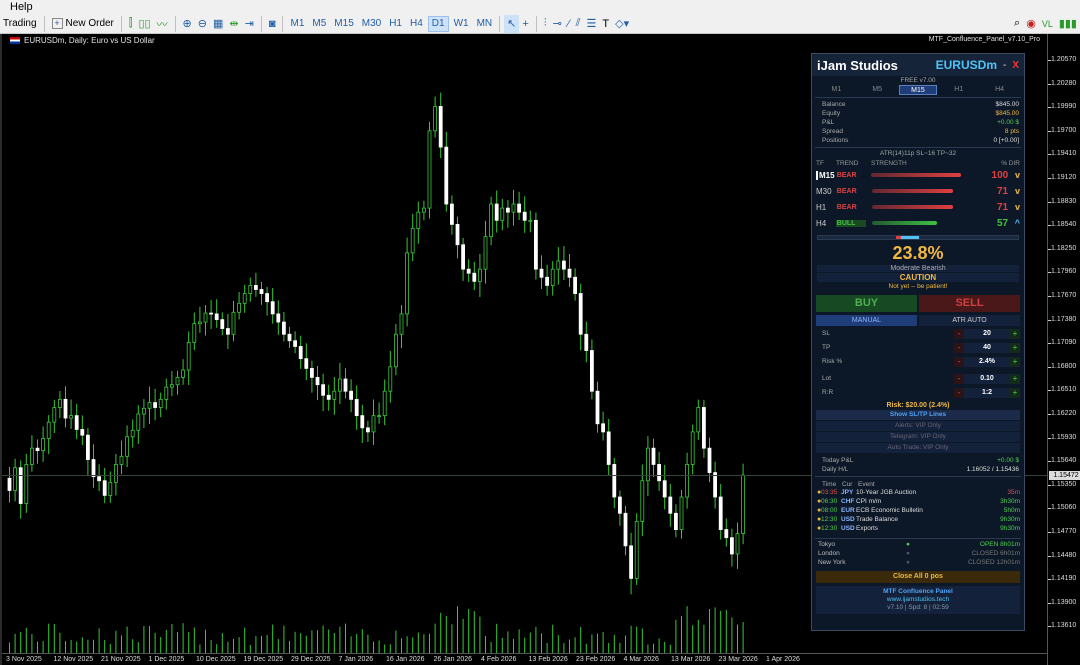 The image size is (1080, 665). I want to click on event-row: ● 08:00 EUR ECB Economic Bulletin 5h0m, so click(918, 510).